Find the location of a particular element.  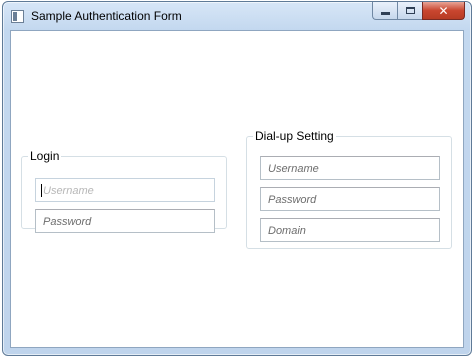

login-username-input is located at coordinates (125, 191).